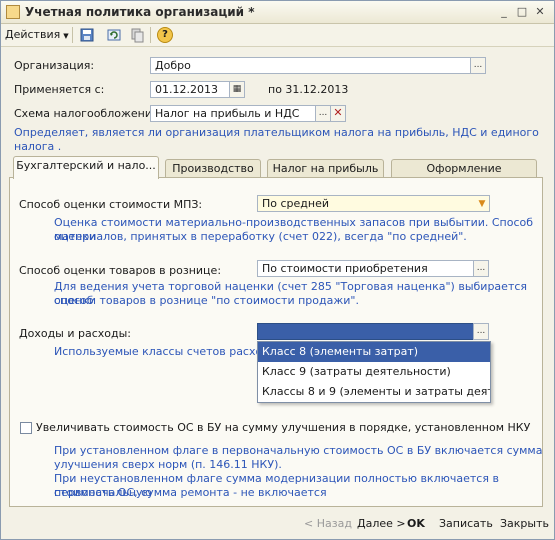 Image resolution: width=555 pixels, height=540 pixels. Describe the element at coordinates (381, 523) in the screenshot. I see `next-button: Далее >` at that location.